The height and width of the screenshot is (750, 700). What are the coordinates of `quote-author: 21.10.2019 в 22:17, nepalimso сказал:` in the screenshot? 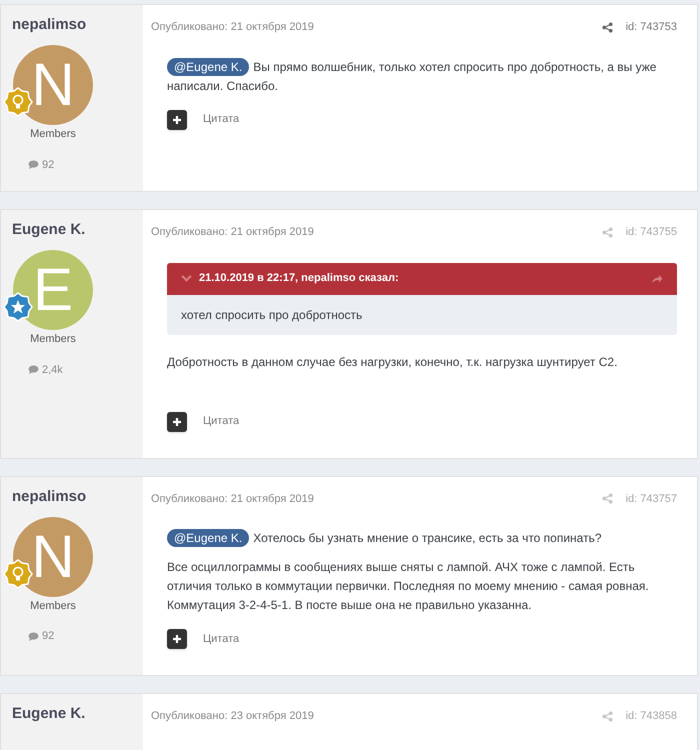 It's located at (299, 278).